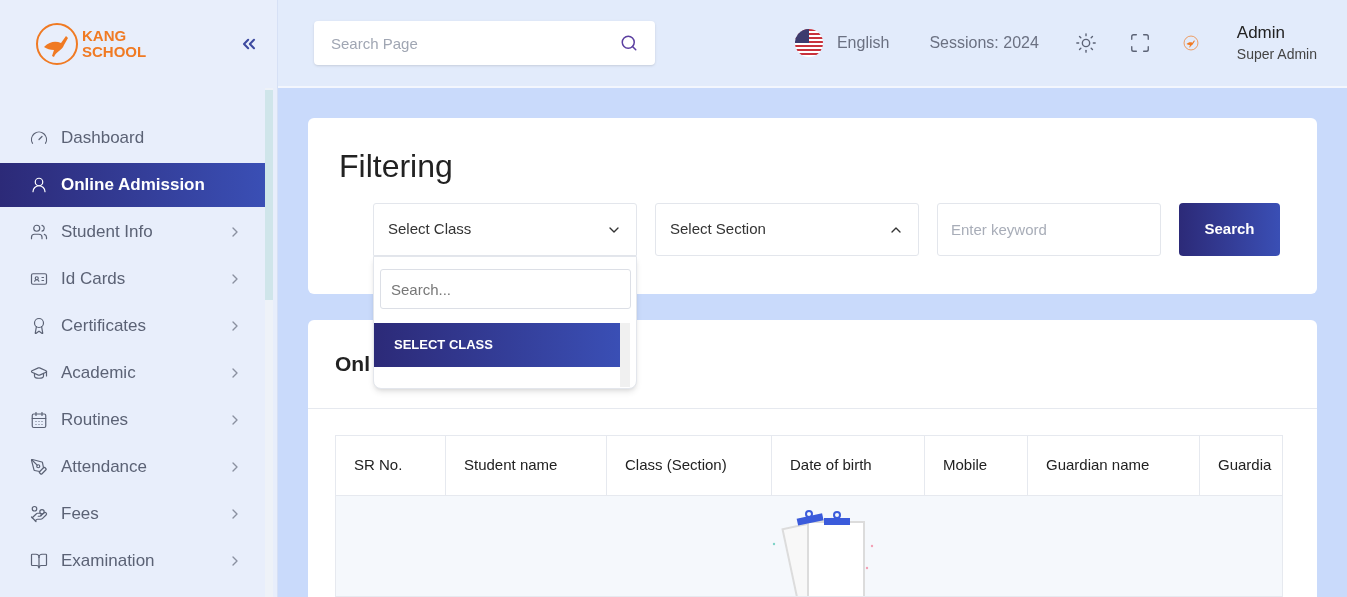 The width and height of the screenshot is (1347, 597). Describe the element at coordinates (132, 232) in the screenshot. I see `sidebar-item: Student Info` at that location.